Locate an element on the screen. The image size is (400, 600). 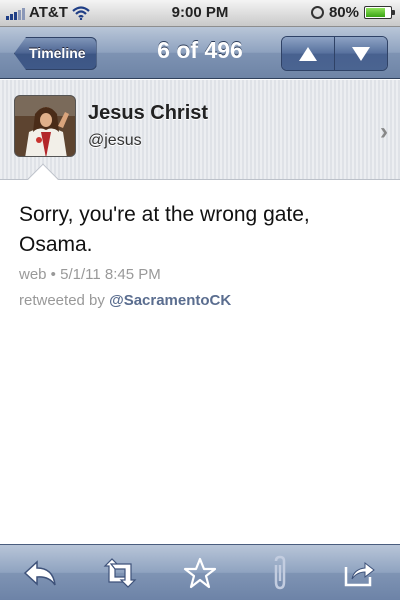
share-button is located at coordinates (360, 573).